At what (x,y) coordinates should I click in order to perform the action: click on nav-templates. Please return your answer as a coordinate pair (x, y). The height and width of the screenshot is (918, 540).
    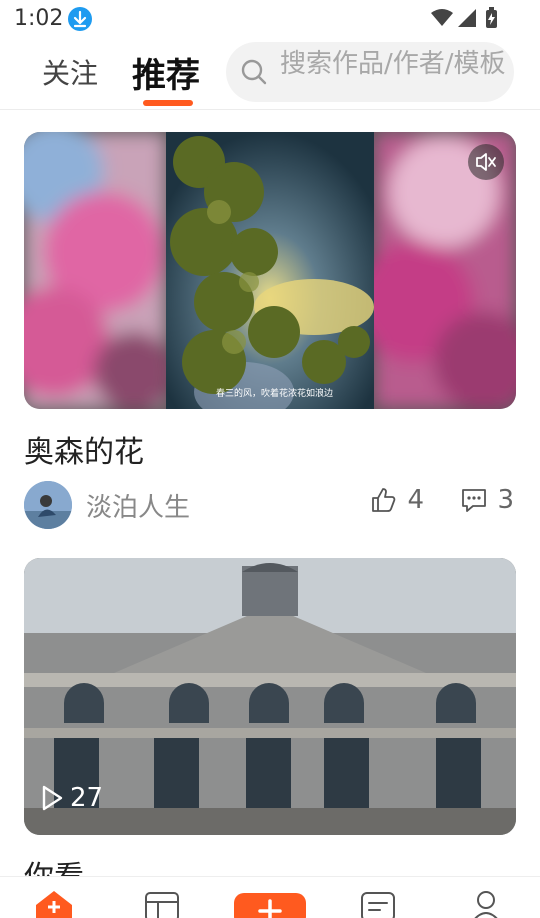
    Looking at the image, I should click on (162, 904).